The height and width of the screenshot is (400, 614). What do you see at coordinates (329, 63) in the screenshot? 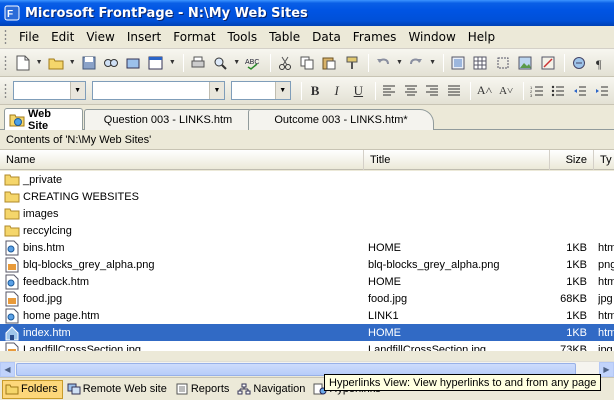
I see `paste-icon` at bounding box center [329, 63].